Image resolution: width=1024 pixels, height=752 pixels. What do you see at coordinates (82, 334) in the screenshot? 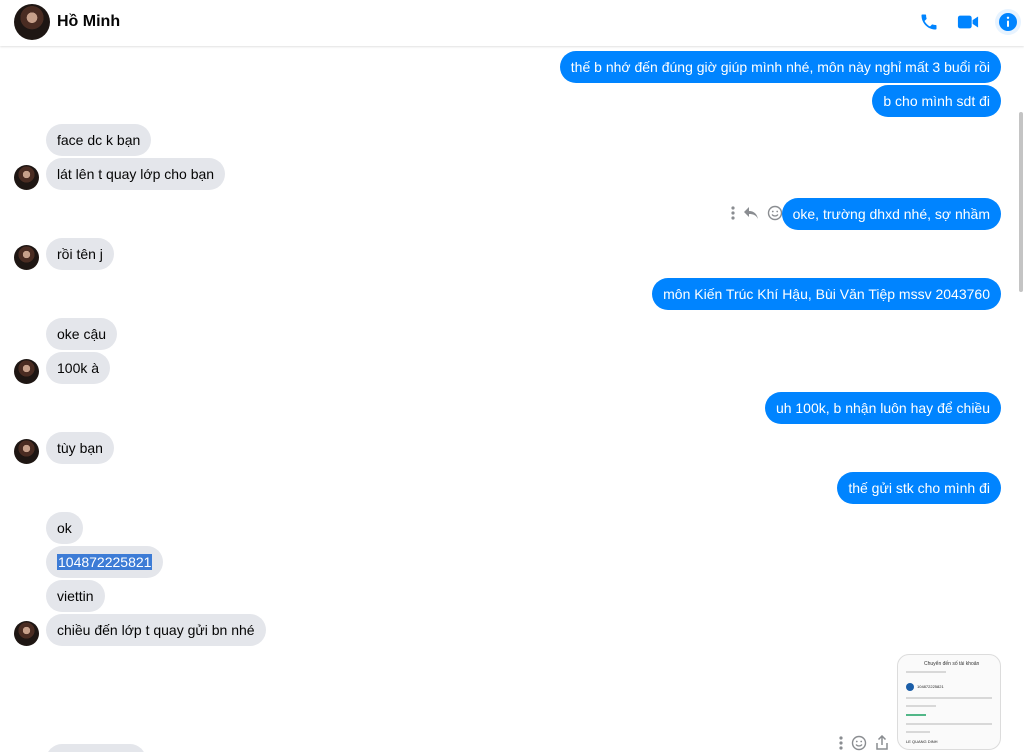
I see `message-incoming: oke cậu` at bounding box center [82, 334].